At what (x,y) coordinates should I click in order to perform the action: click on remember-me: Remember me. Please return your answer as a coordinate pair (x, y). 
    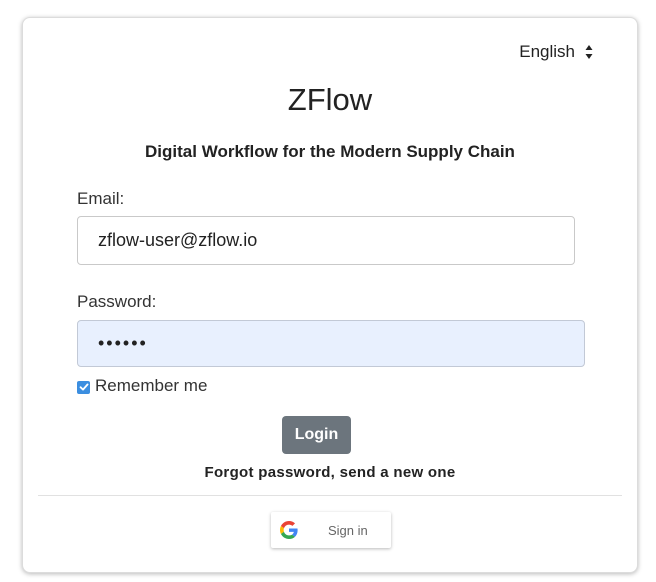
    Looking at the image, I should click on (142, 386).